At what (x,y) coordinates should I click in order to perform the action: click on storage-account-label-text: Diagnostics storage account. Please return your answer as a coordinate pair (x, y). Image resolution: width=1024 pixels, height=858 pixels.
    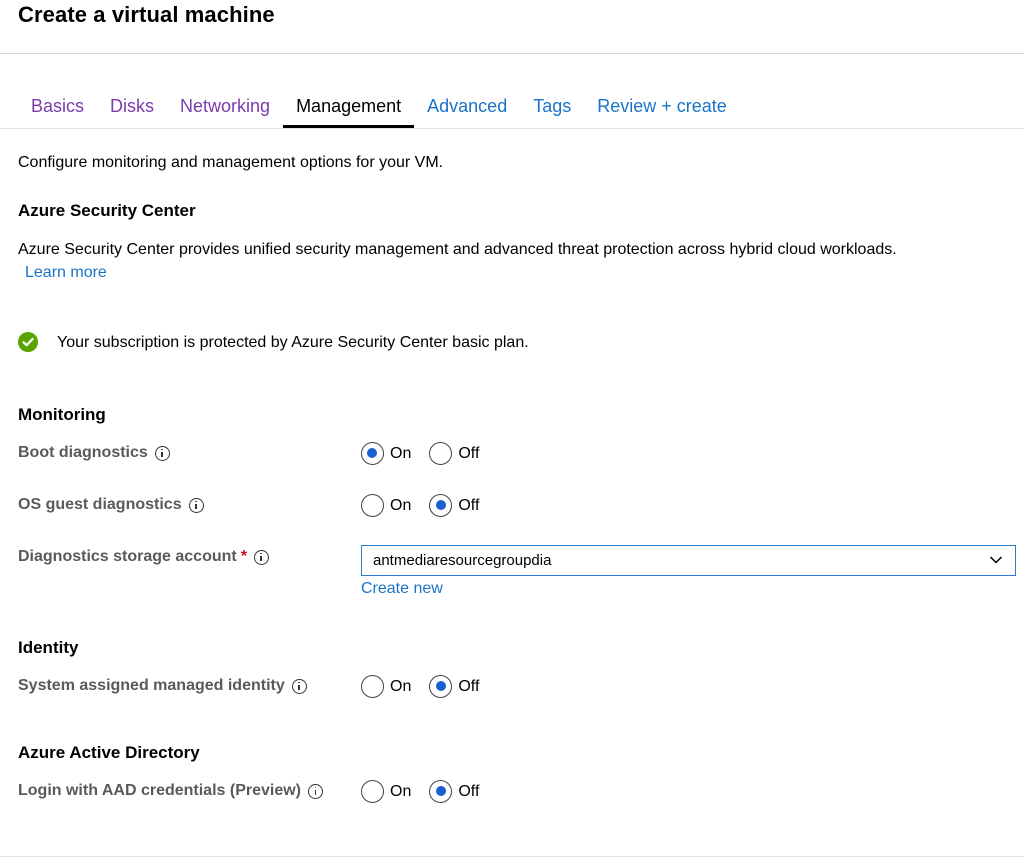
    Looking at the image, I should click on (127, 556).